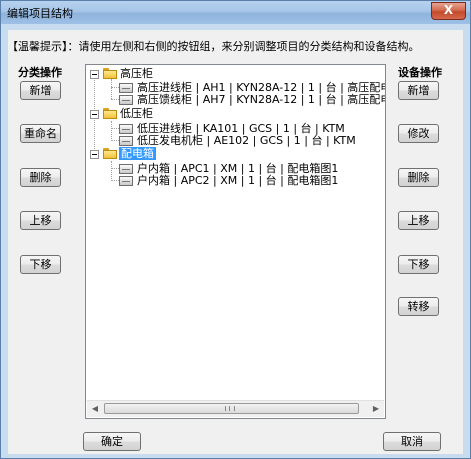  Describe the element at coordinates (40, 177) in the screenshot. I see `category-delete-button: 删除` at that location.